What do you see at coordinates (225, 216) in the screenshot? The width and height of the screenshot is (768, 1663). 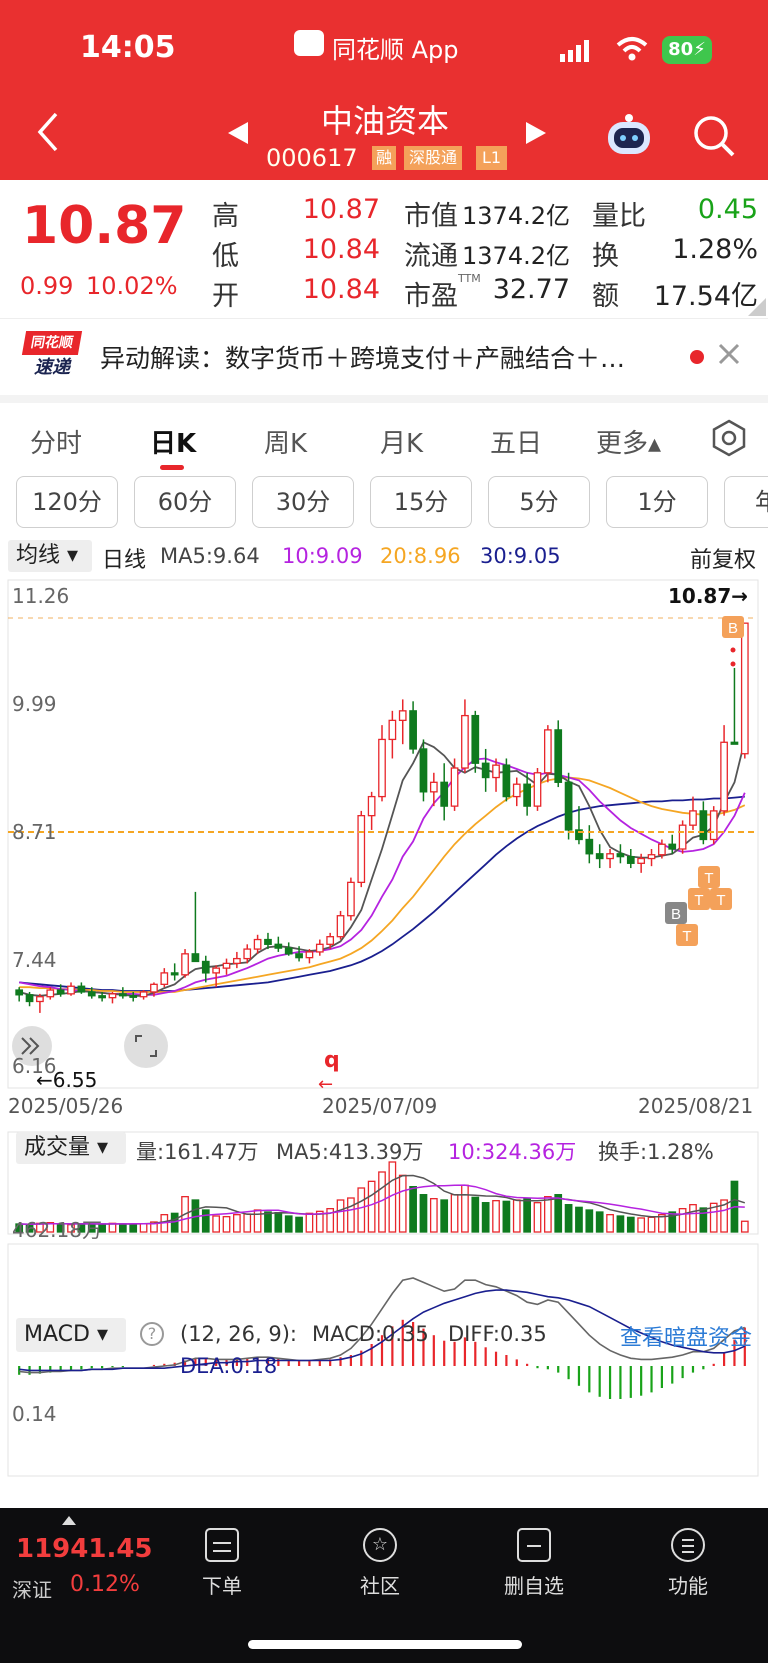 I see `high-label: 高` at bounding box center [225, 216].